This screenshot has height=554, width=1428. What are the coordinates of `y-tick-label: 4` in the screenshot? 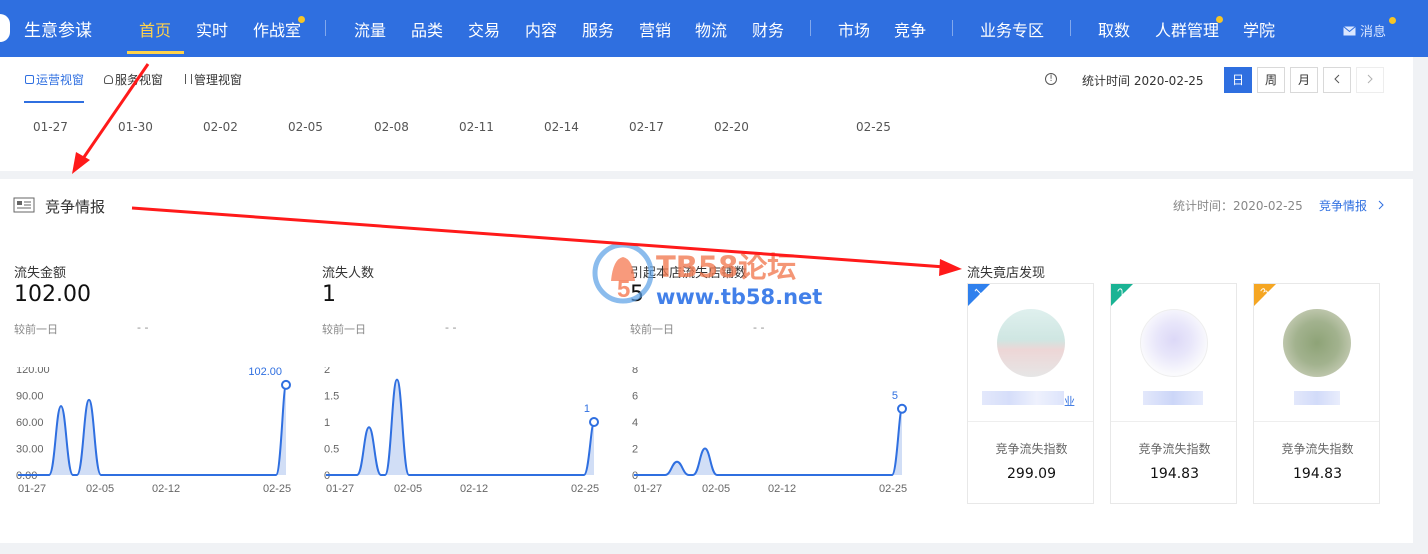 It's located at (635, 423).